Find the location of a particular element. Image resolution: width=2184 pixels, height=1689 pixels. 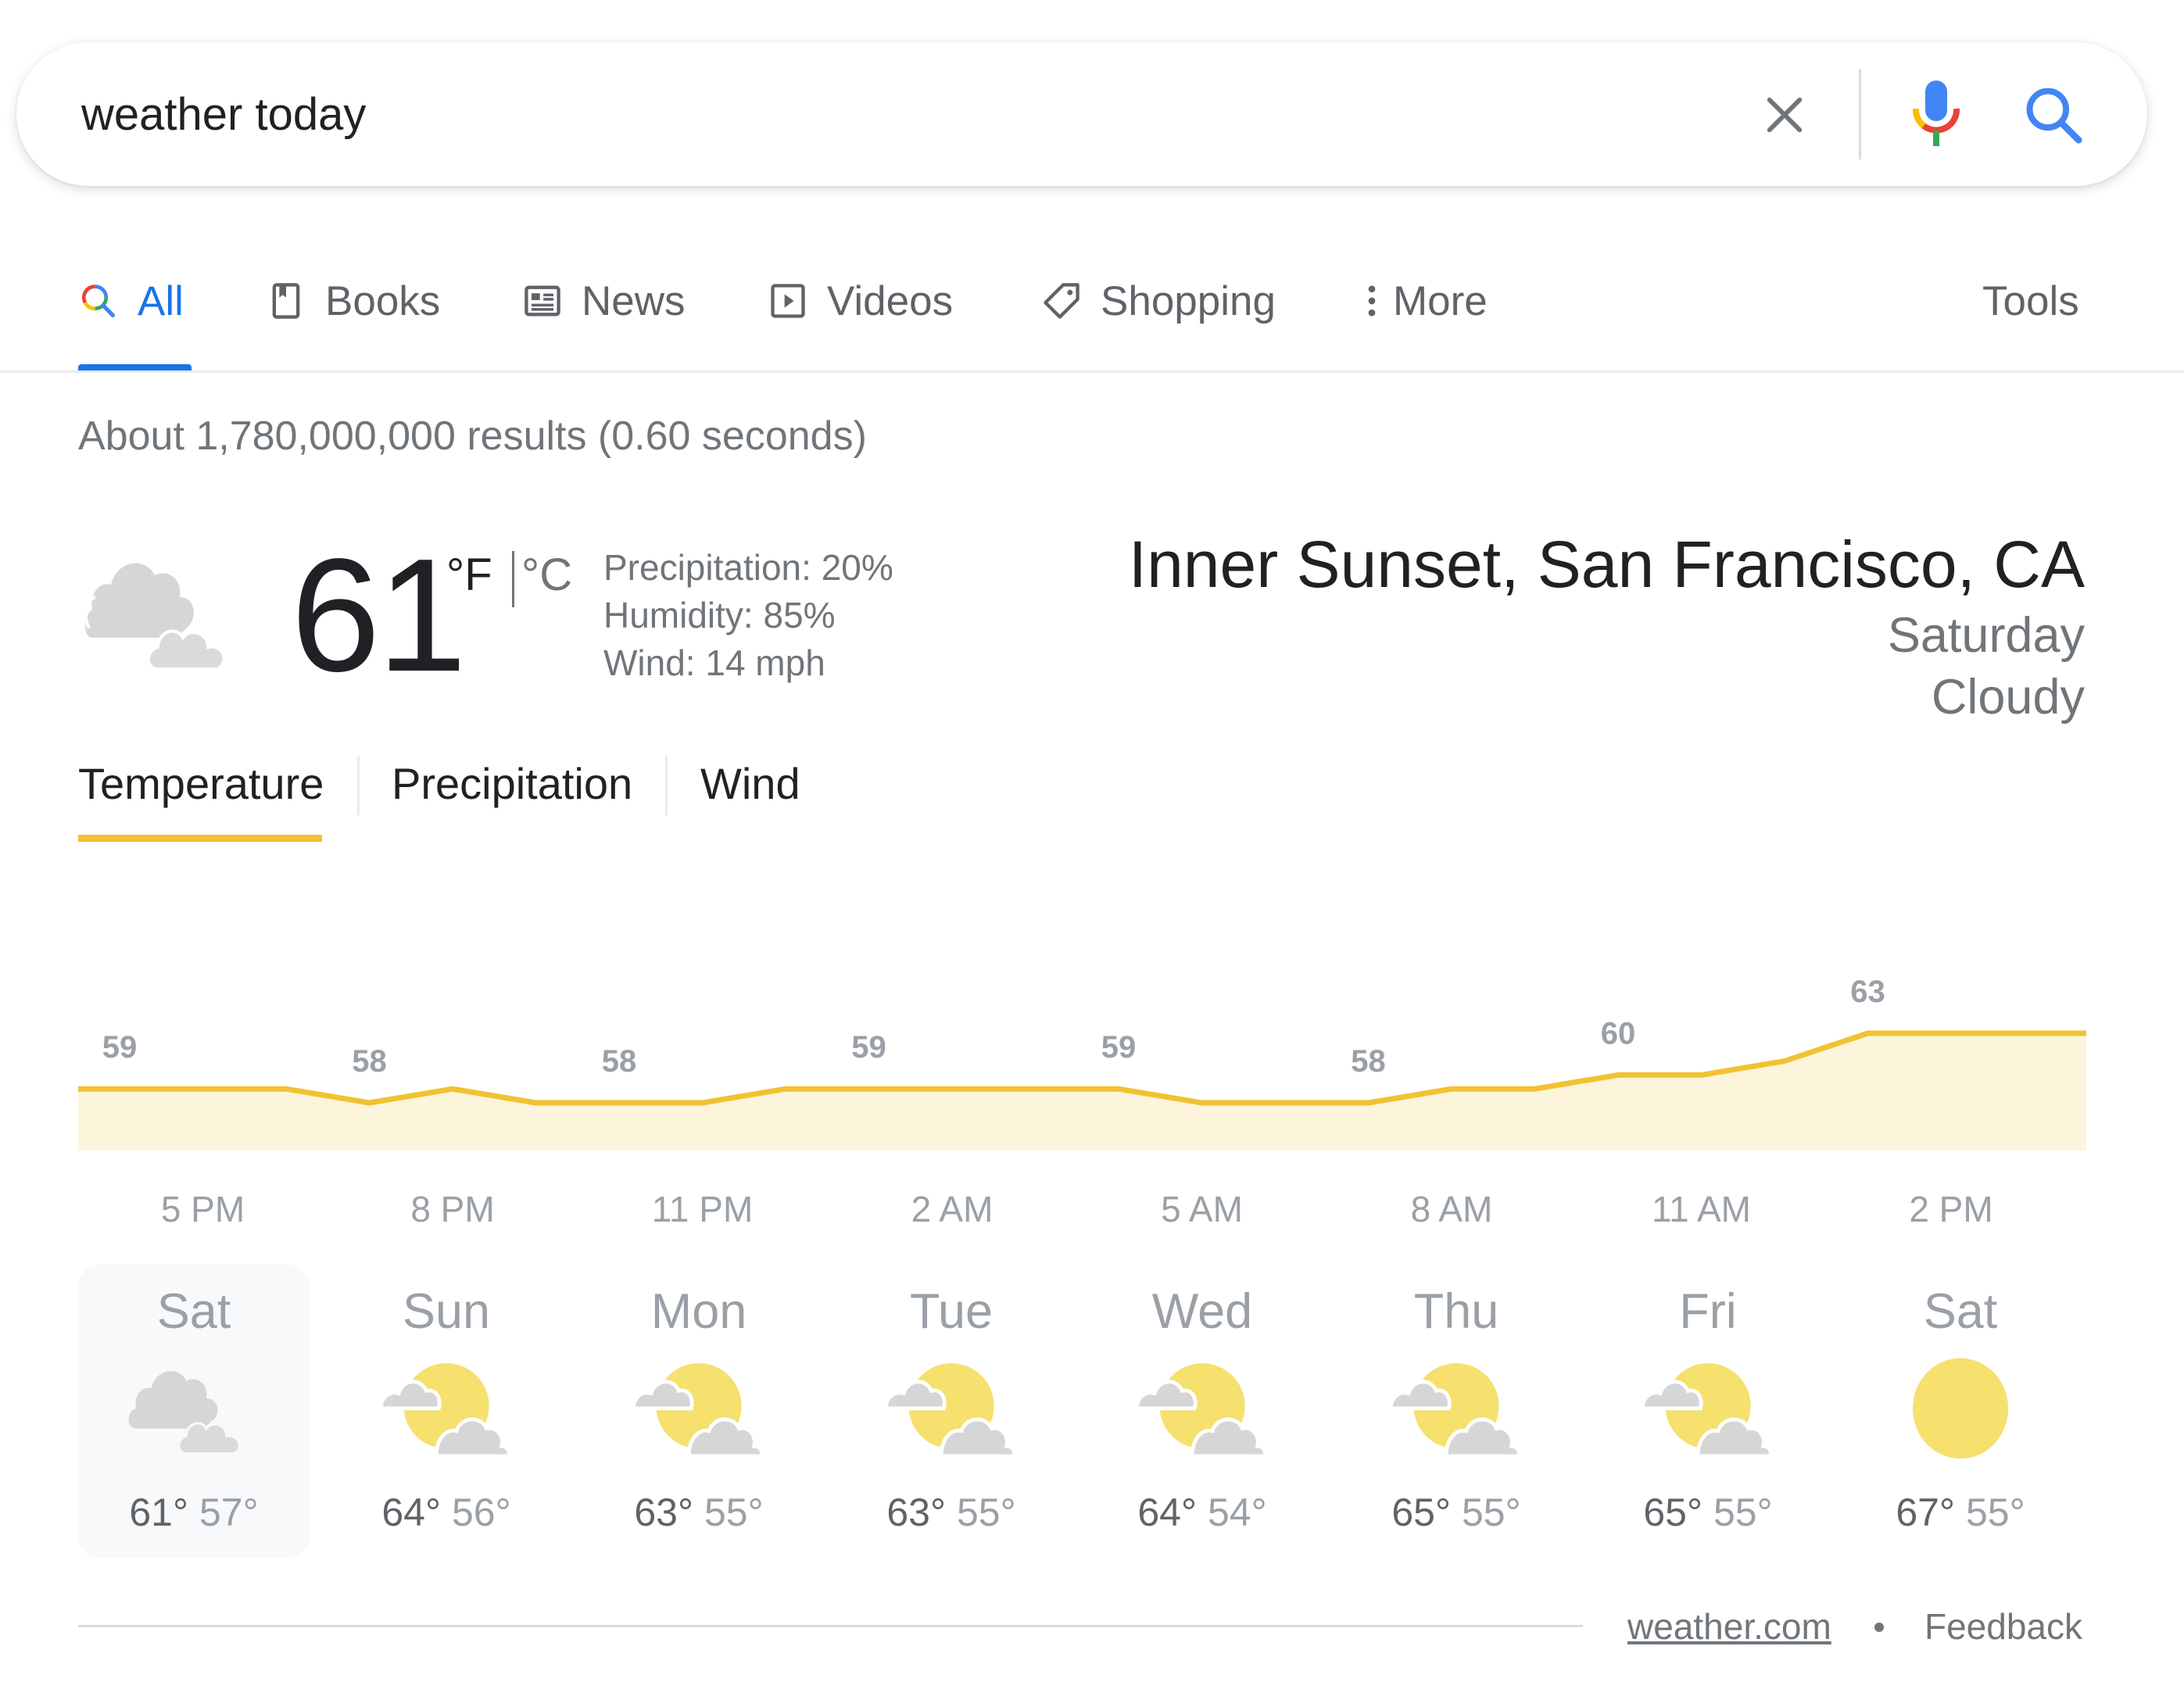

tab-videos: Videos is located at coordinates (860, 301).